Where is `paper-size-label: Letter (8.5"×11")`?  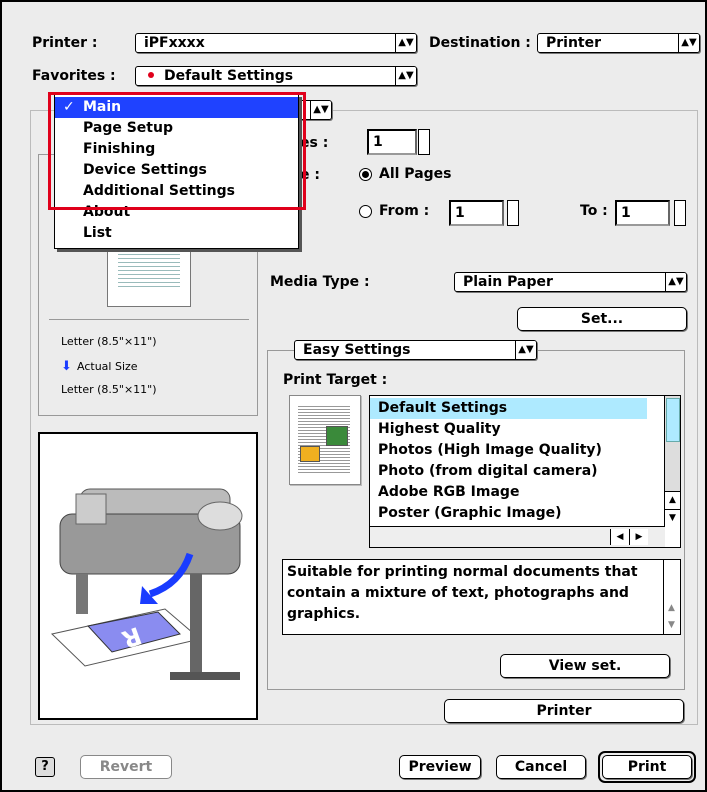
paper-size-label: Letter (8.5"×11") is located at coordinates (109, 341).